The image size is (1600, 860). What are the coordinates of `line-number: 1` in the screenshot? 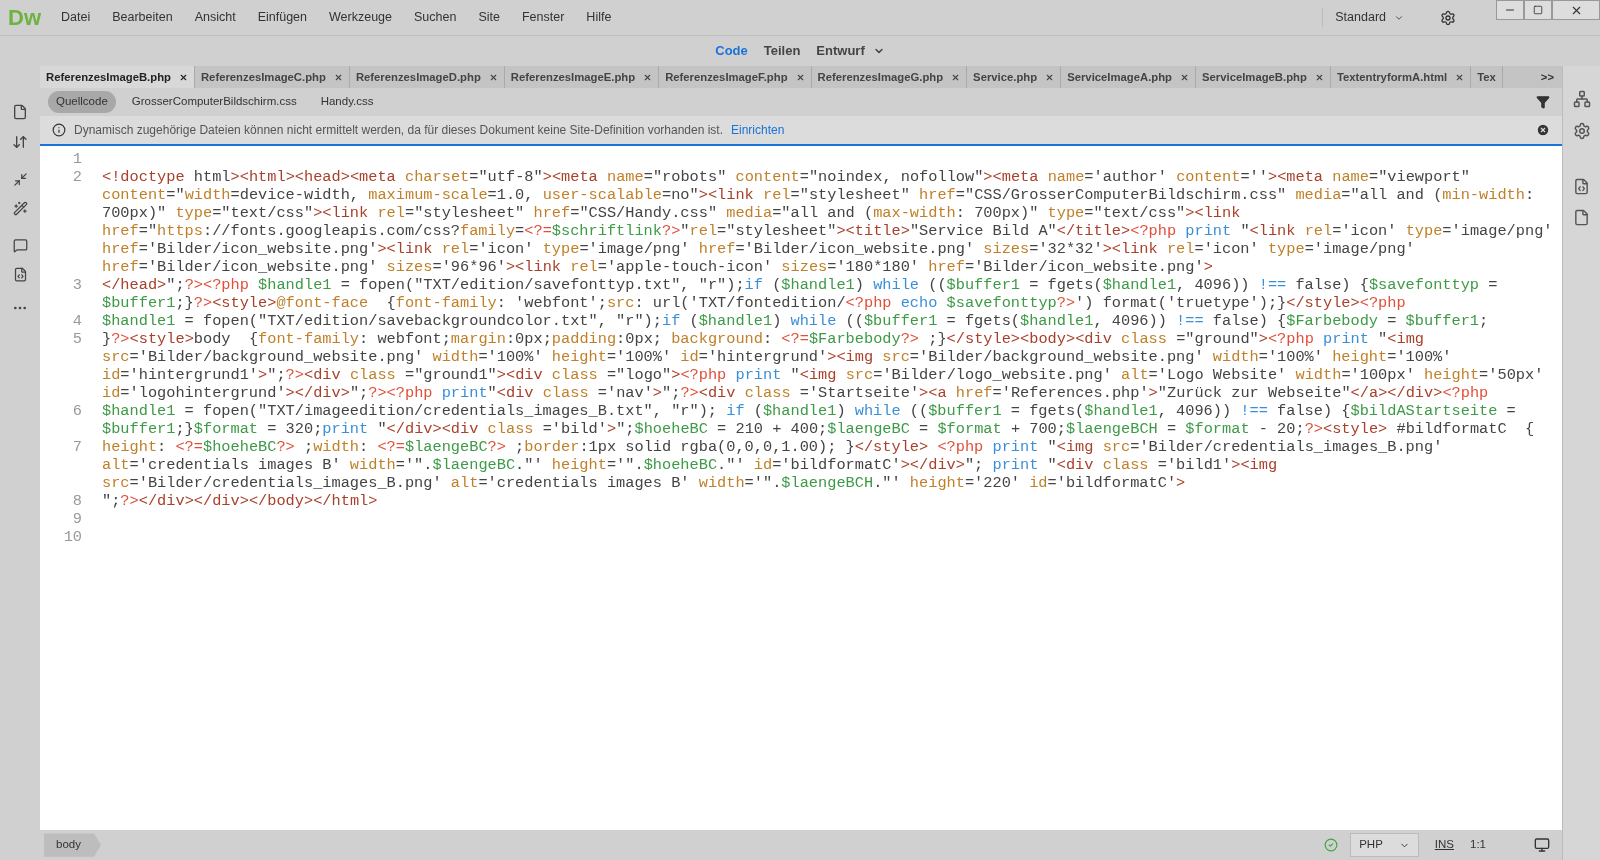 It's located at (76, 159).